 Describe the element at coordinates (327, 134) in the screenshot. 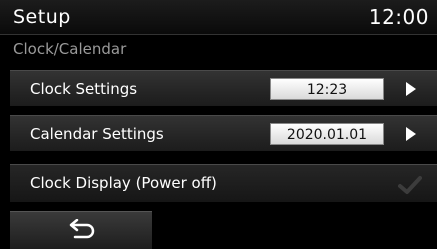

I see `calendar-value: 2020.01.01` at that location.